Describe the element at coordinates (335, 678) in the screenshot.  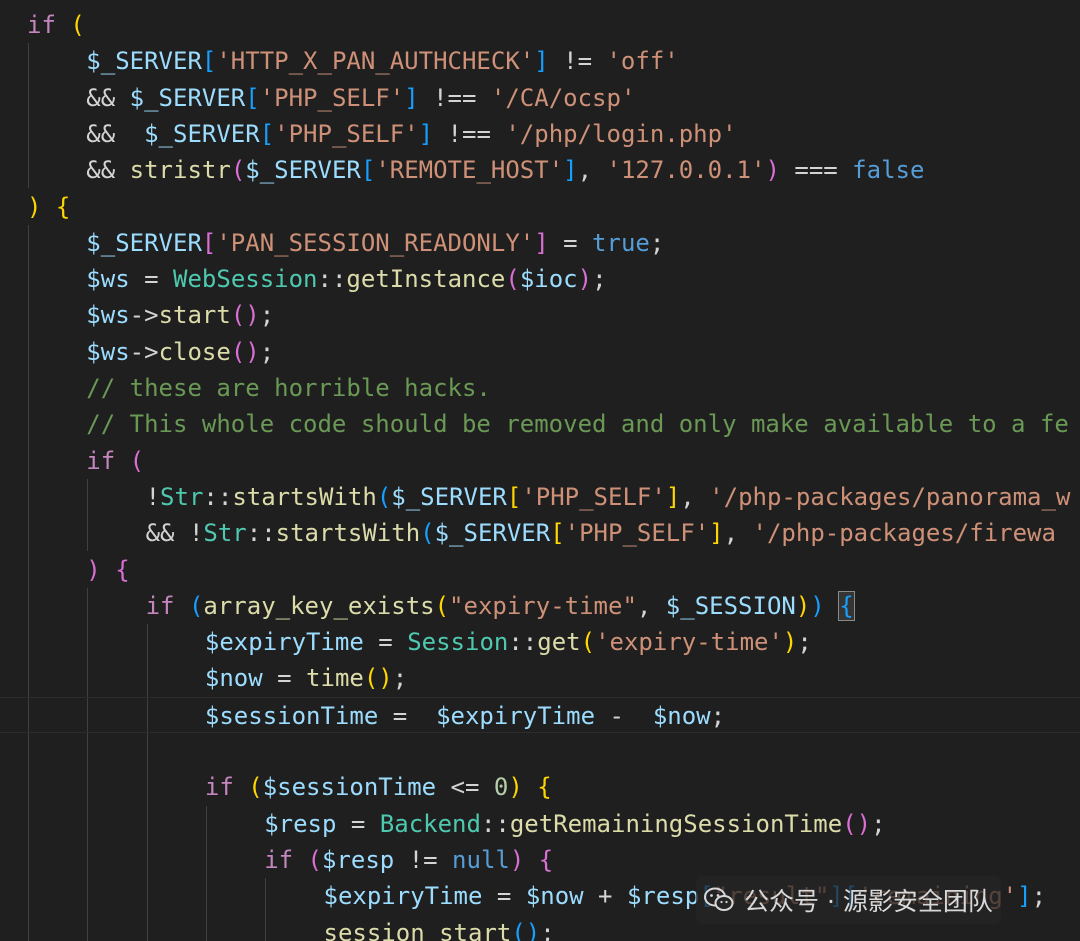
I see `code-token: time` at that location.